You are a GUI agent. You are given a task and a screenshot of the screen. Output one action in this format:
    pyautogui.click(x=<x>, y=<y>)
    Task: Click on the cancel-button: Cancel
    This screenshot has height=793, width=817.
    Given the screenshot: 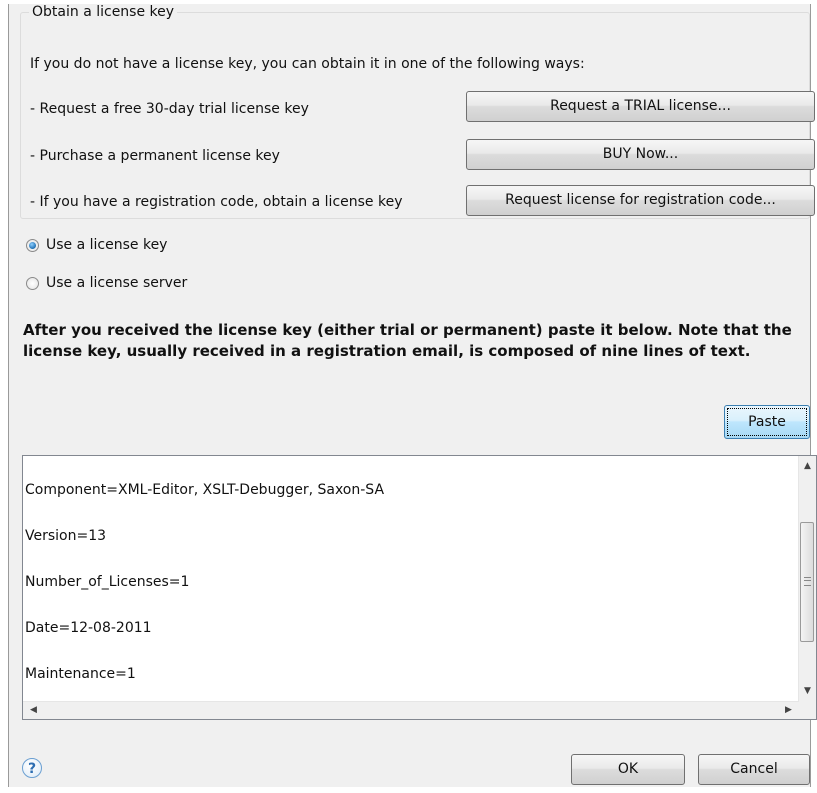 What is the action you would take?
    pyautogui.click(x=754, y=769)
    